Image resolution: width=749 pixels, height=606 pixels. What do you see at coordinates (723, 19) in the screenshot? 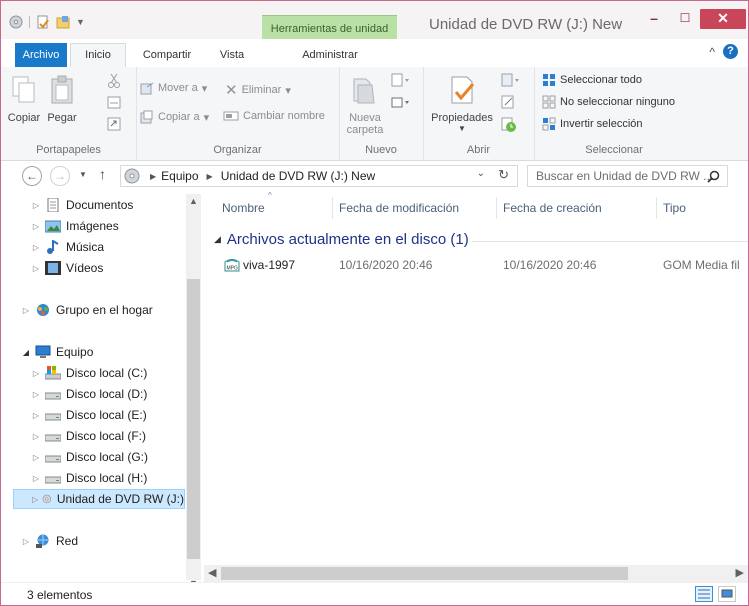
I see `close-button: ✕` at bounding box center [723, 19].